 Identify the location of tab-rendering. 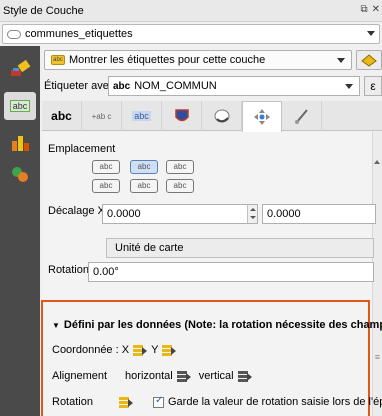
(302, 116).